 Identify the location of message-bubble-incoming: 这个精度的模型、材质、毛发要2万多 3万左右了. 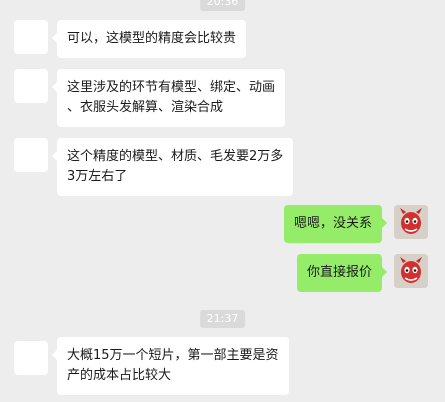
(172, 167).